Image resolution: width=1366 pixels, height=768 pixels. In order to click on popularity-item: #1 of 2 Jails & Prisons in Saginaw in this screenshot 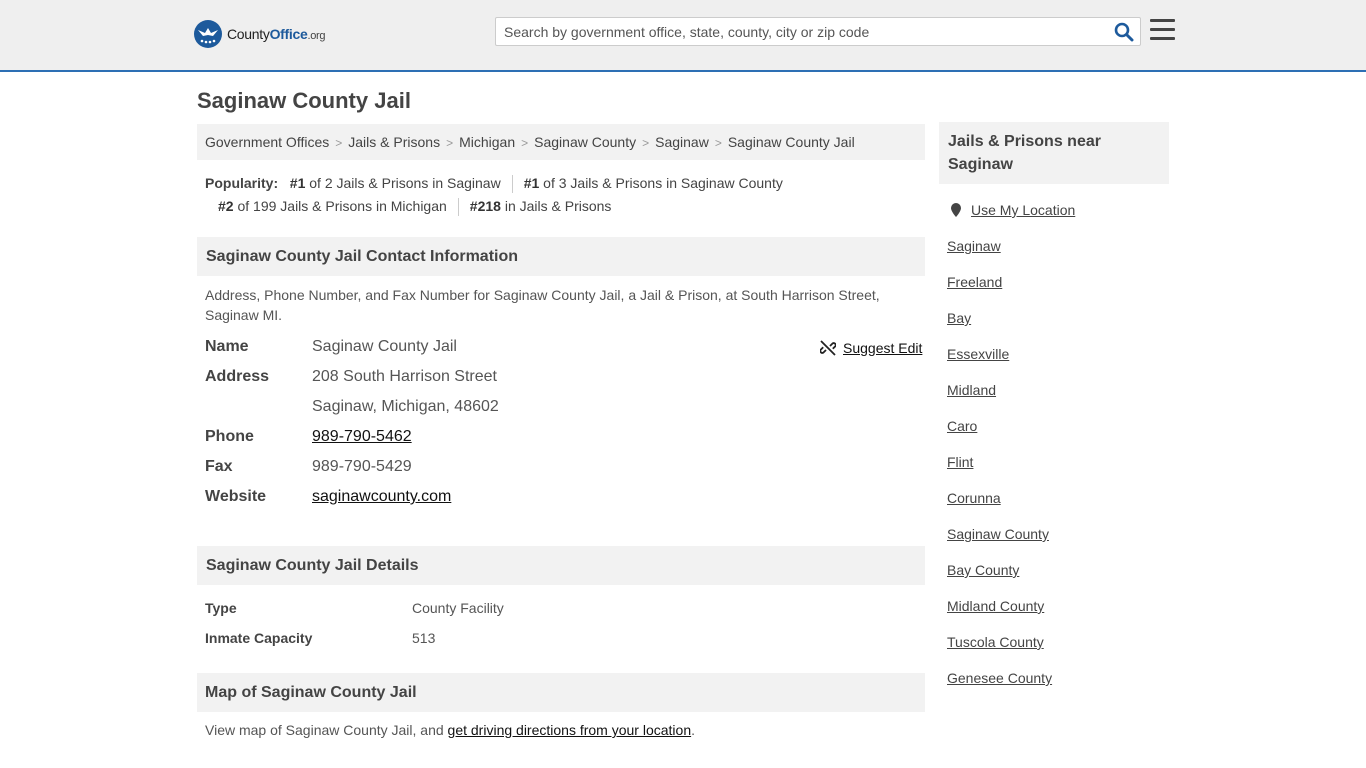, I will do `click(395, 183)`.